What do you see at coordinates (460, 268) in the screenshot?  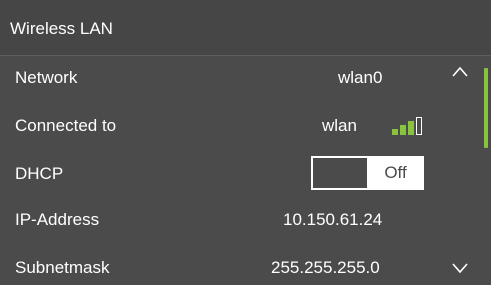 I see `chevron-down-icon` at bounding box center [460, 268].